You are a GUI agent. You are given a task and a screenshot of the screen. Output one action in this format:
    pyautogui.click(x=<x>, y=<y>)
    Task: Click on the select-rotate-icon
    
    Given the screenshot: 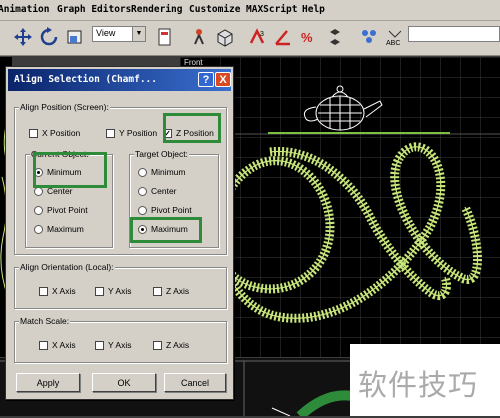 What is the action you would take?
    pyautogui.click(x=49, y=37)
    